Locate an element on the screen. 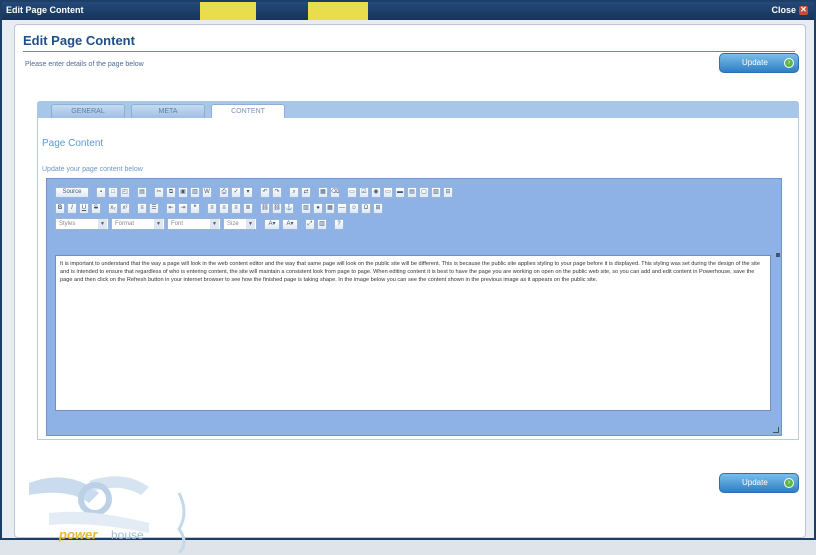 The width and height of the screenshot is (816, 555). close-label: Close is located at coordinates (783, 10).